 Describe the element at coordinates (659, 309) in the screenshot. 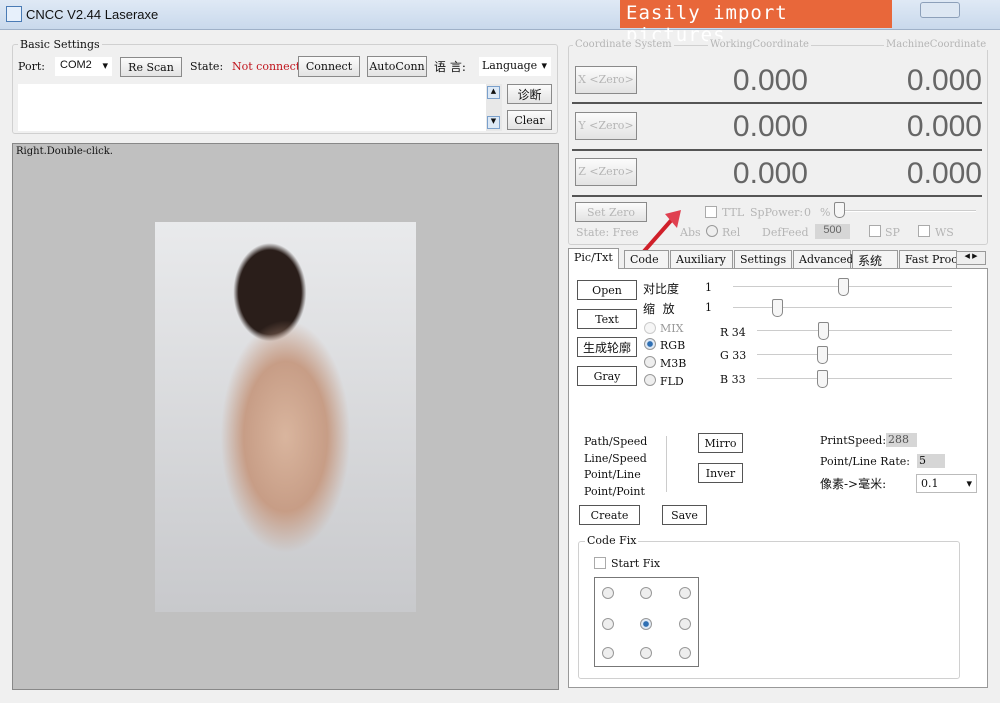

I see `scale-label: 缩 放` at that location.